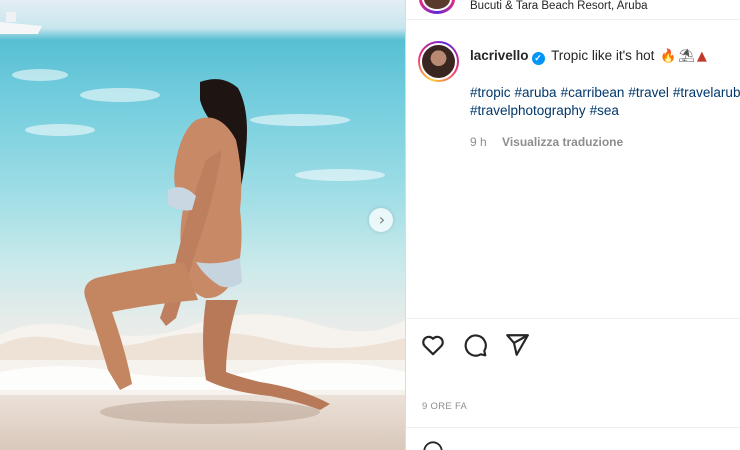 The height and width of the screenshot is (450, 740). What do you see at coordinates (433, 445) in the screenshot?
I see `emoji-picker-icon` at bounding box center [433, 445].